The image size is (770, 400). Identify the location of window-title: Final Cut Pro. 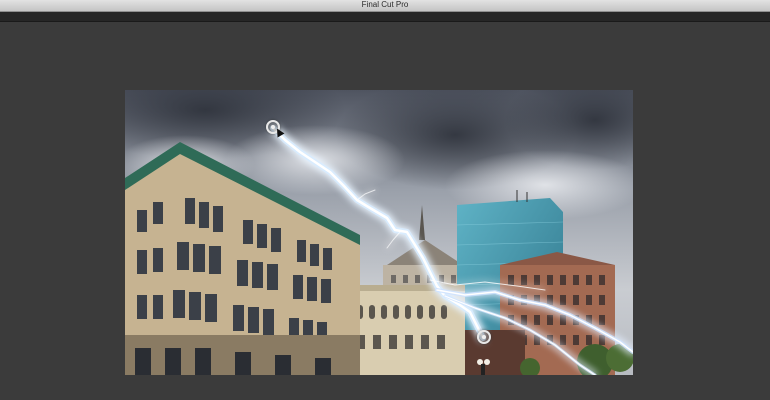
(385, 4).